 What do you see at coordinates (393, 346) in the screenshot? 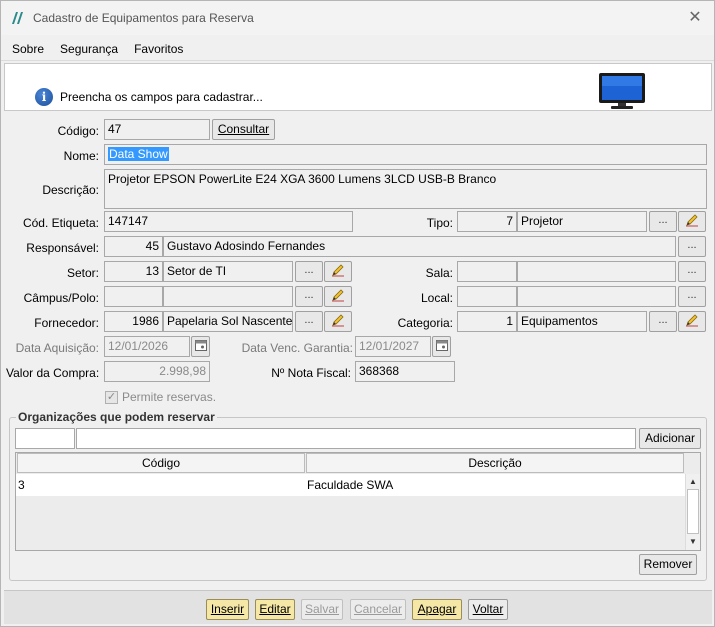
I see `data-garantia-field: 12/01/2027` at bounding box center [393, 346].